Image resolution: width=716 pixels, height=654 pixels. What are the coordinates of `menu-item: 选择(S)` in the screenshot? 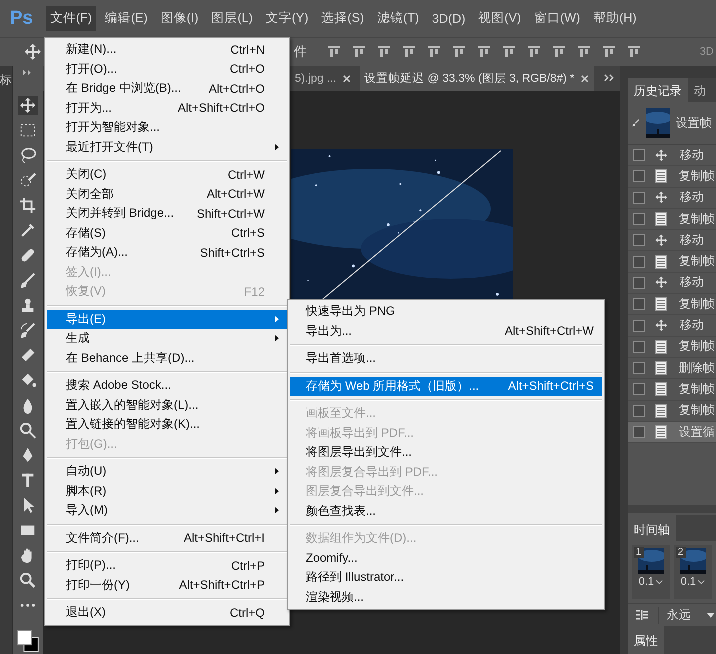 It's located at (343, 18).